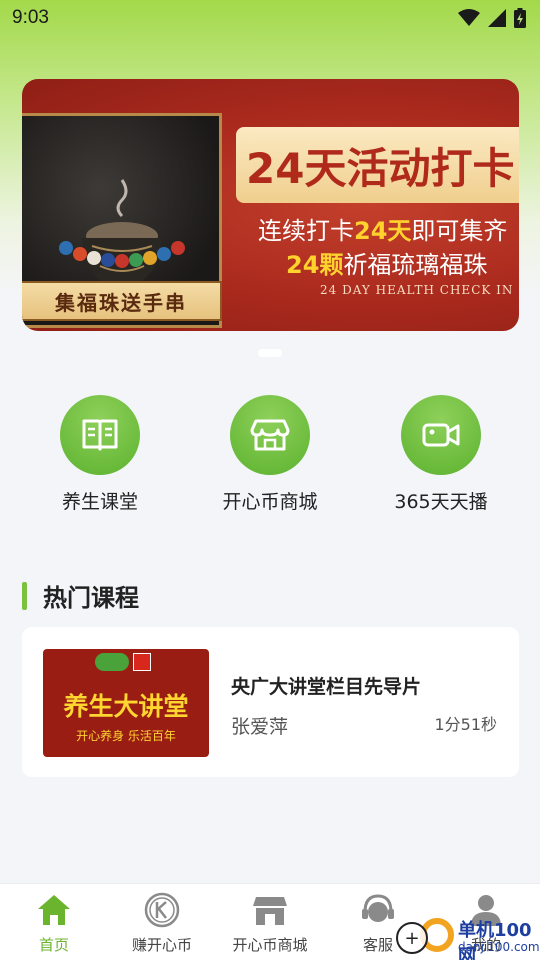 The height and width of the screenshot is (960, 540). What do you see at coordinates (465, 724) in the screenshot?
I see `course-duration: 1分51秒` at bounding box center [465, 724].